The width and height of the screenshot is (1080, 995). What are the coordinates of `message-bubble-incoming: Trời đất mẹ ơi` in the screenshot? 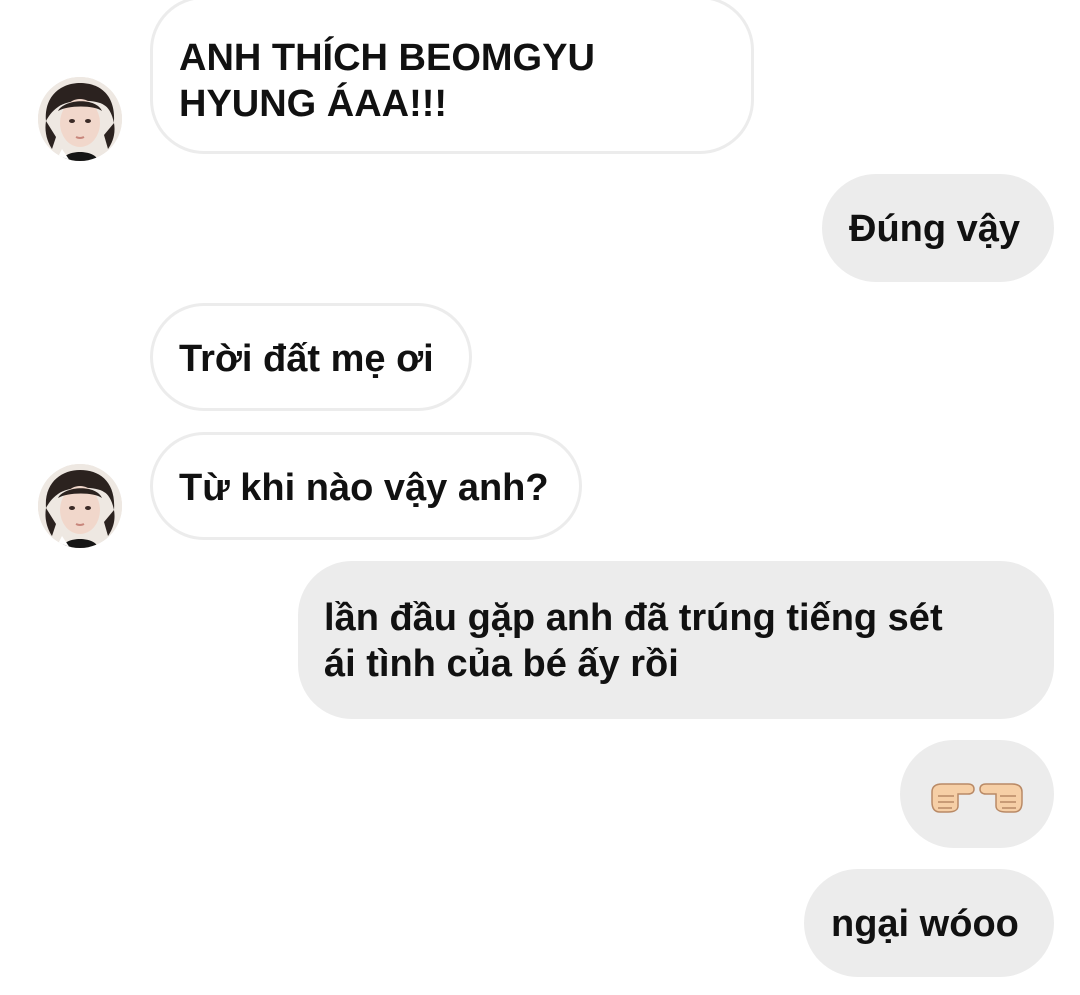 It's located at (311, 357).